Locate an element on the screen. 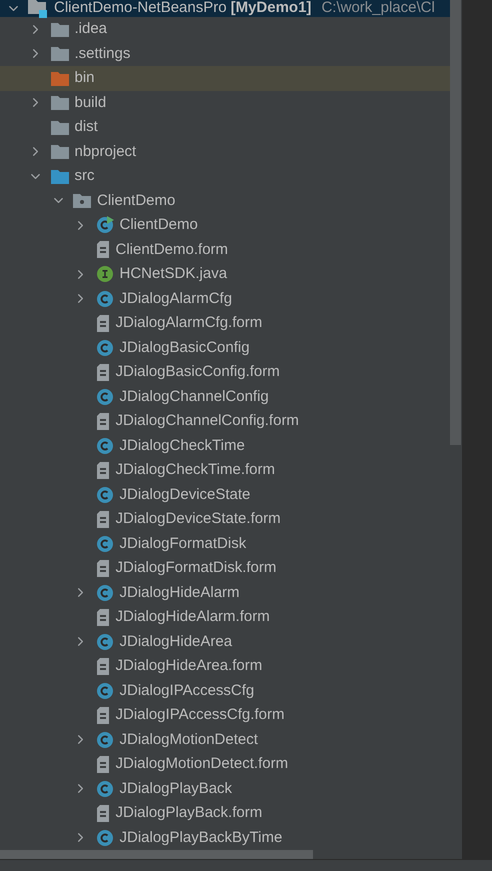 The height and width of the screenshot is (871, 492). tree-row: JDialogHideArea is located at coordinates (225, 642).